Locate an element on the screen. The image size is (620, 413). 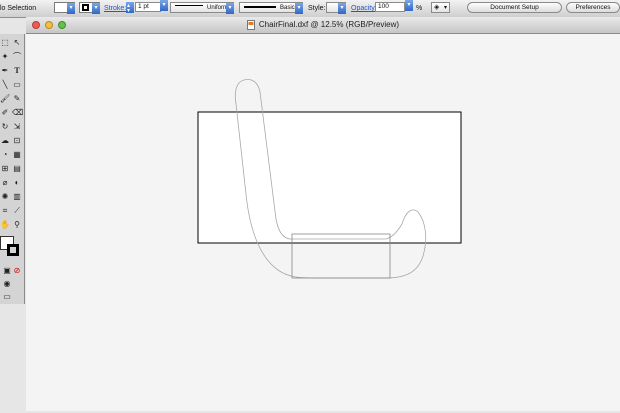
stroke-panel-link: Stroke: is located at coordinates (115, 9).